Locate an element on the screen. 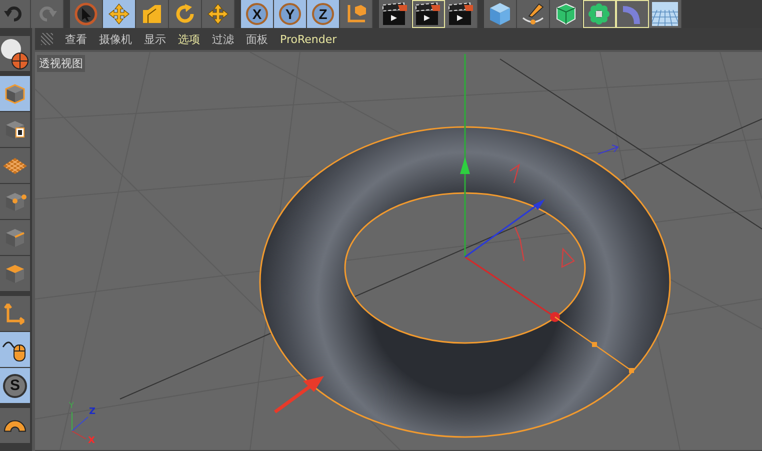 The height and width of the screenshot is (451, 762). rotate-icon is located at coordinates (185, 14).